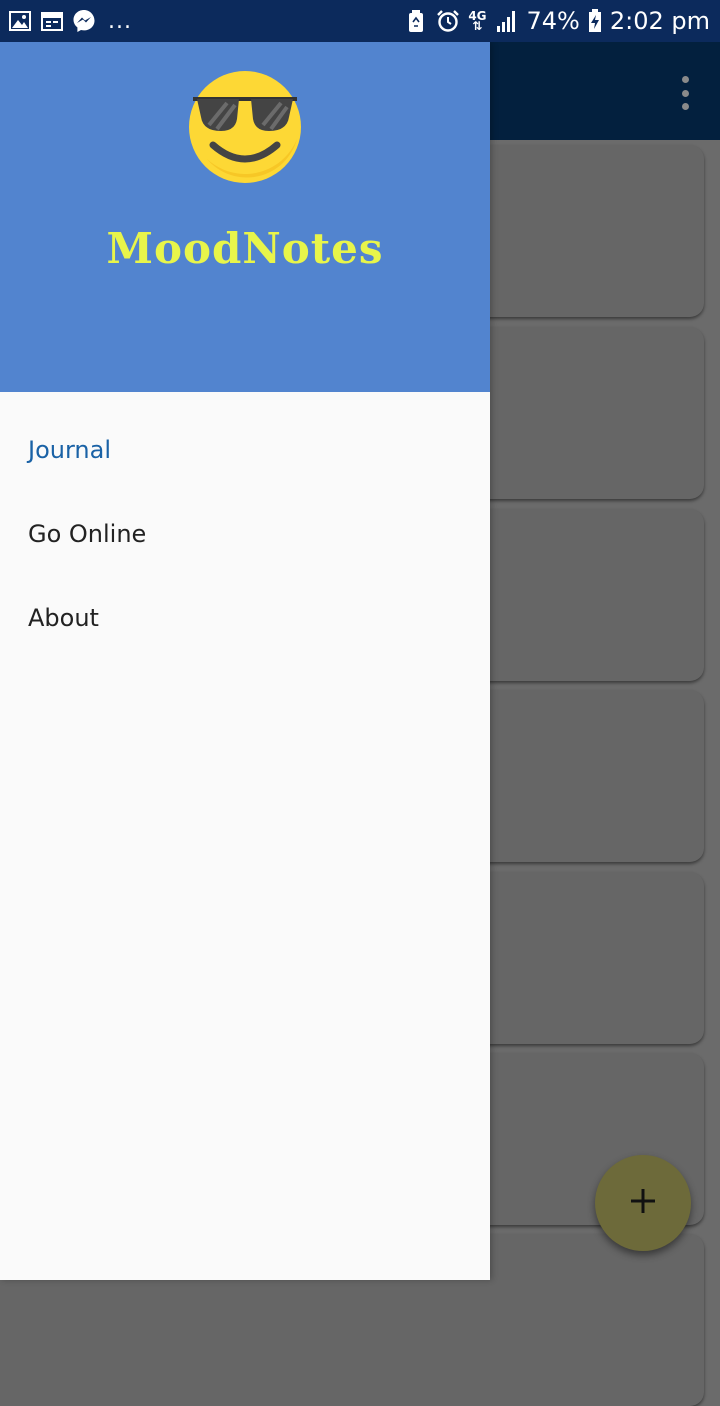 The width and height of the screenshot is (720, 1406). I want to click on alarm-icon, so click(448, 21).